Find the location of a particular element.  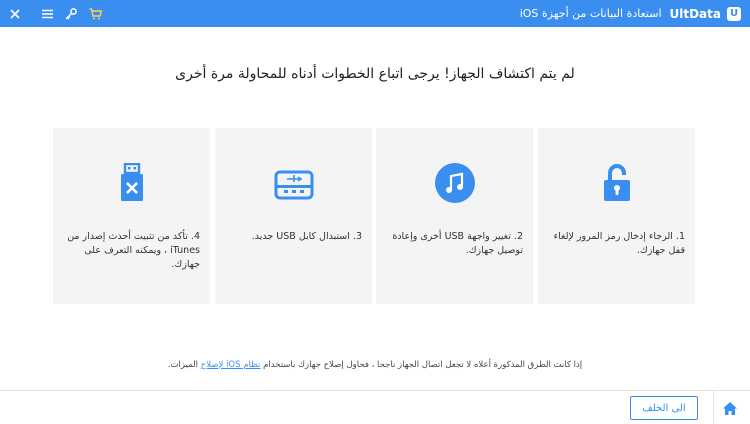

app-name: UltData is located at coordinates (695, 13).